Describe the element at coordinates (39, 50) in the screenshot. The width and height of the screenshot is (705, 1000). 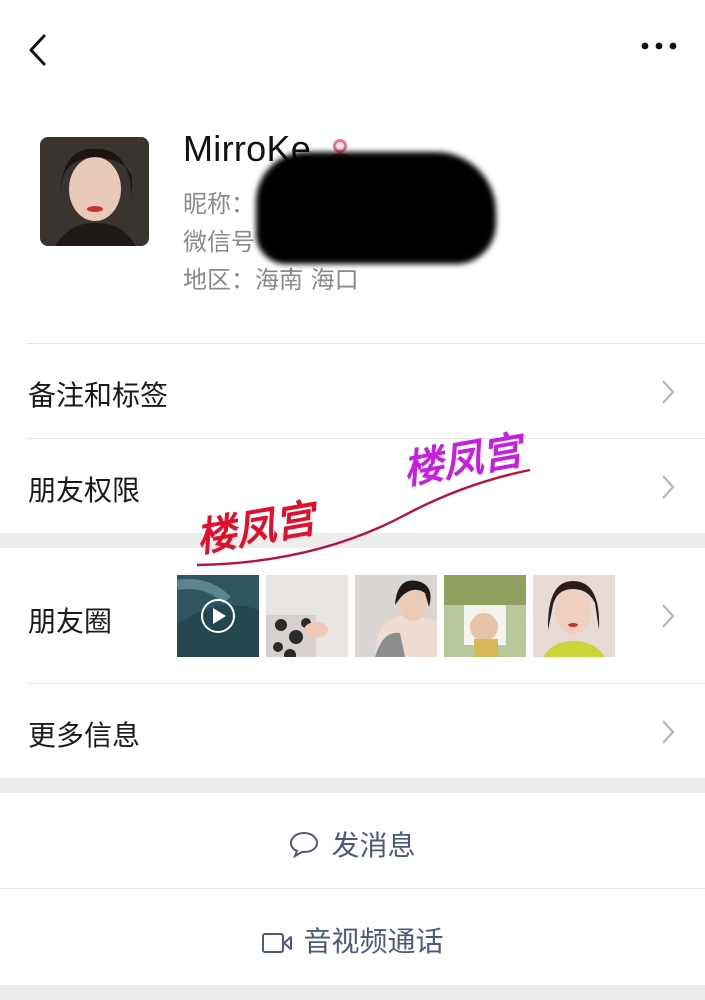
I see `back-arrow-icon` at that location.